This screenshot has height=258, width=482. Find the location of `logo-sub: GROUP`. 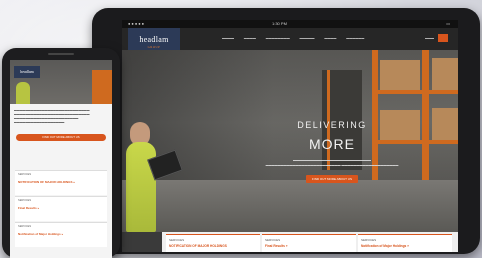

logo-sub: GROUP is located at coordinates (154, 47).